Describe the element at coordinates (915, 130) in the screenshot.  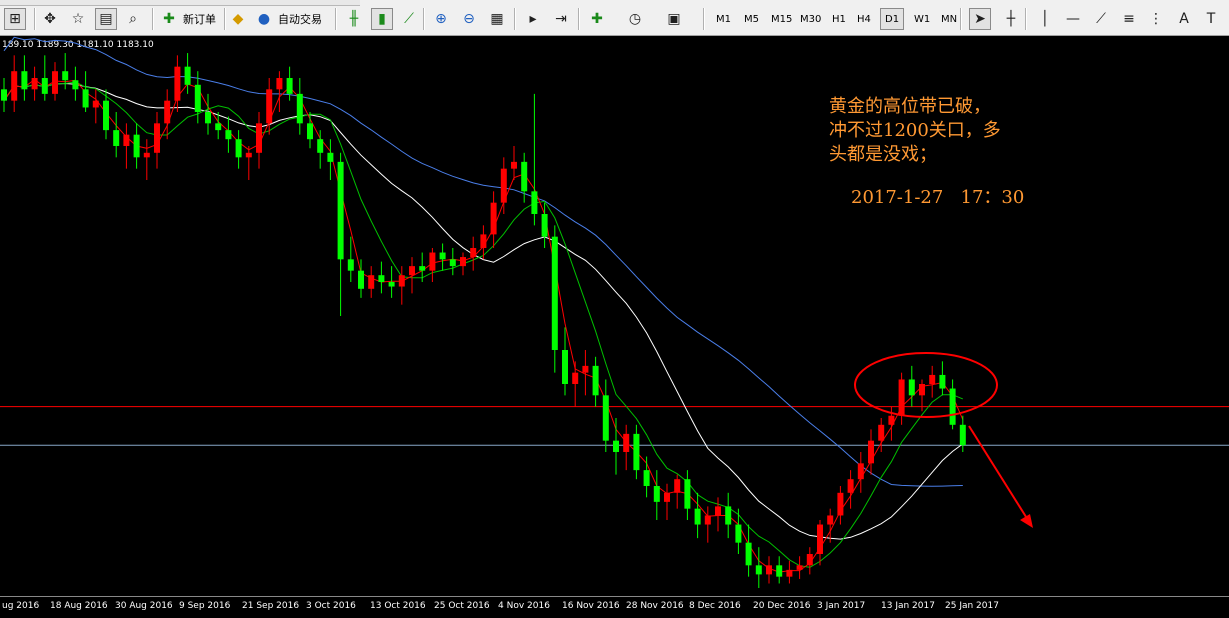
I see `annotation-line-2: 冲不过1200关口，多` at that location.